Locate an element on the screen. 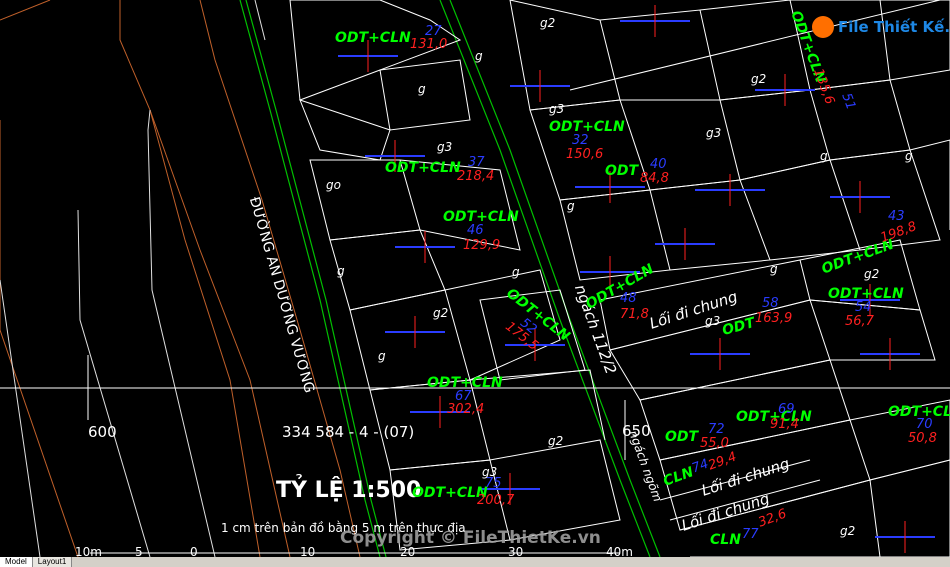 This screenshot has width=950, height=567. parcel-area: 302,4 is located at coordinates (466, 409).